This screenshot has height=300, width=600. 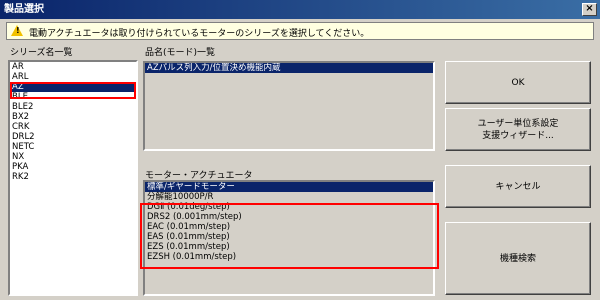 I want to click on model-search-label: 機種検索, so click(x=517, y=258).